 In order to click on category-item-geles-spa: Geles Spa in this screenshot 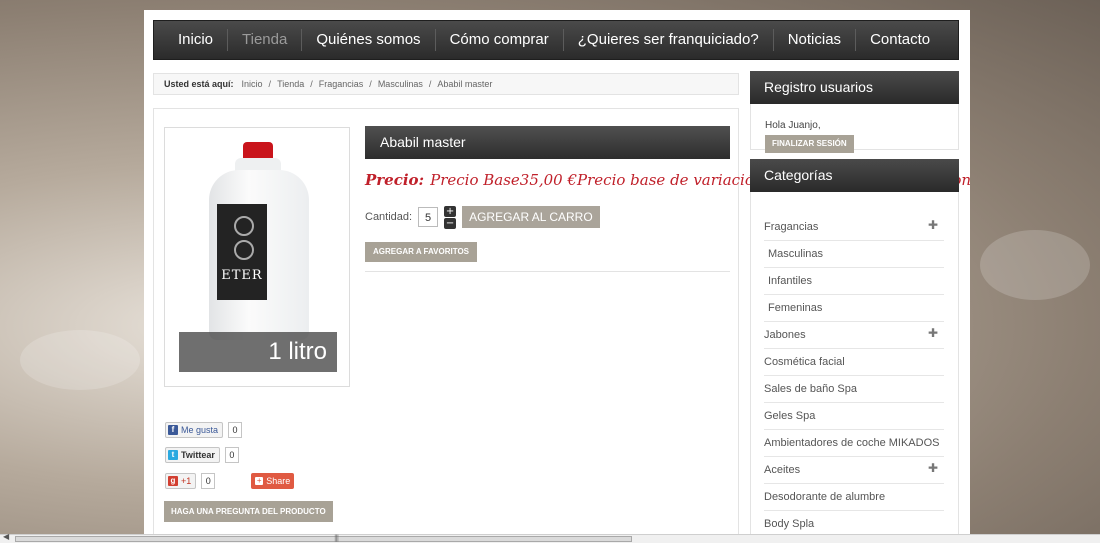, I will do `click(854, 416)`.